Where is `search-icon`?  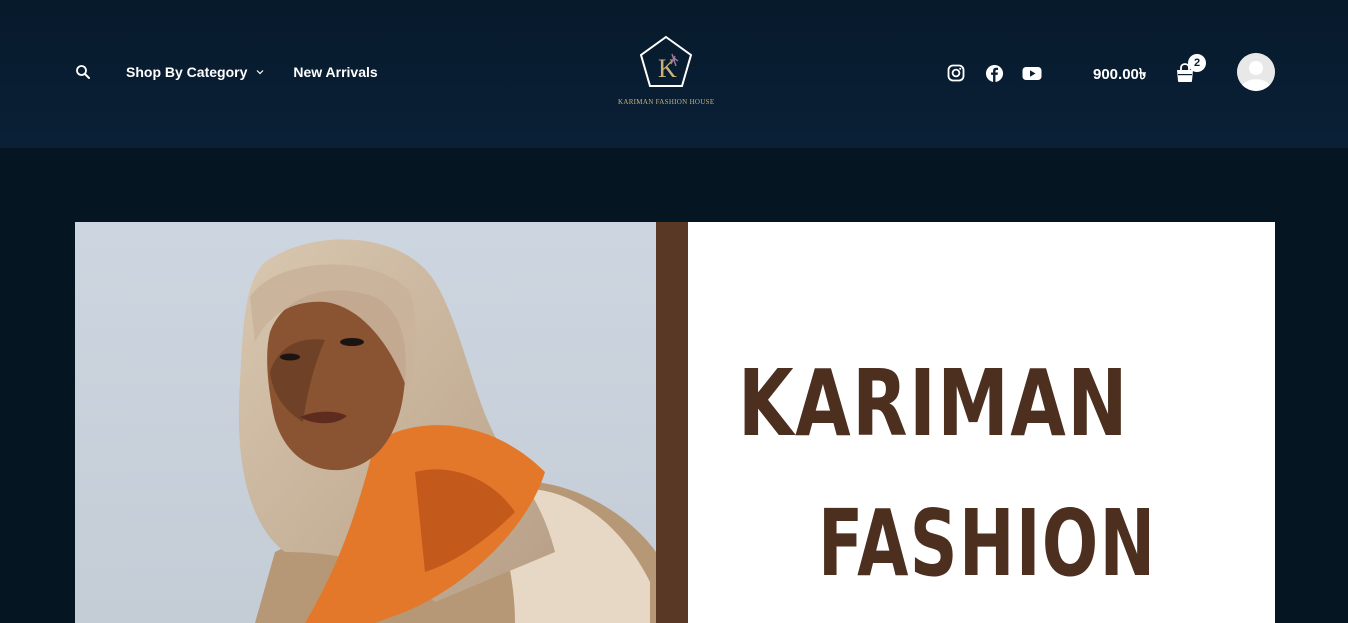 search-icon is located at coordinates (83, 72).